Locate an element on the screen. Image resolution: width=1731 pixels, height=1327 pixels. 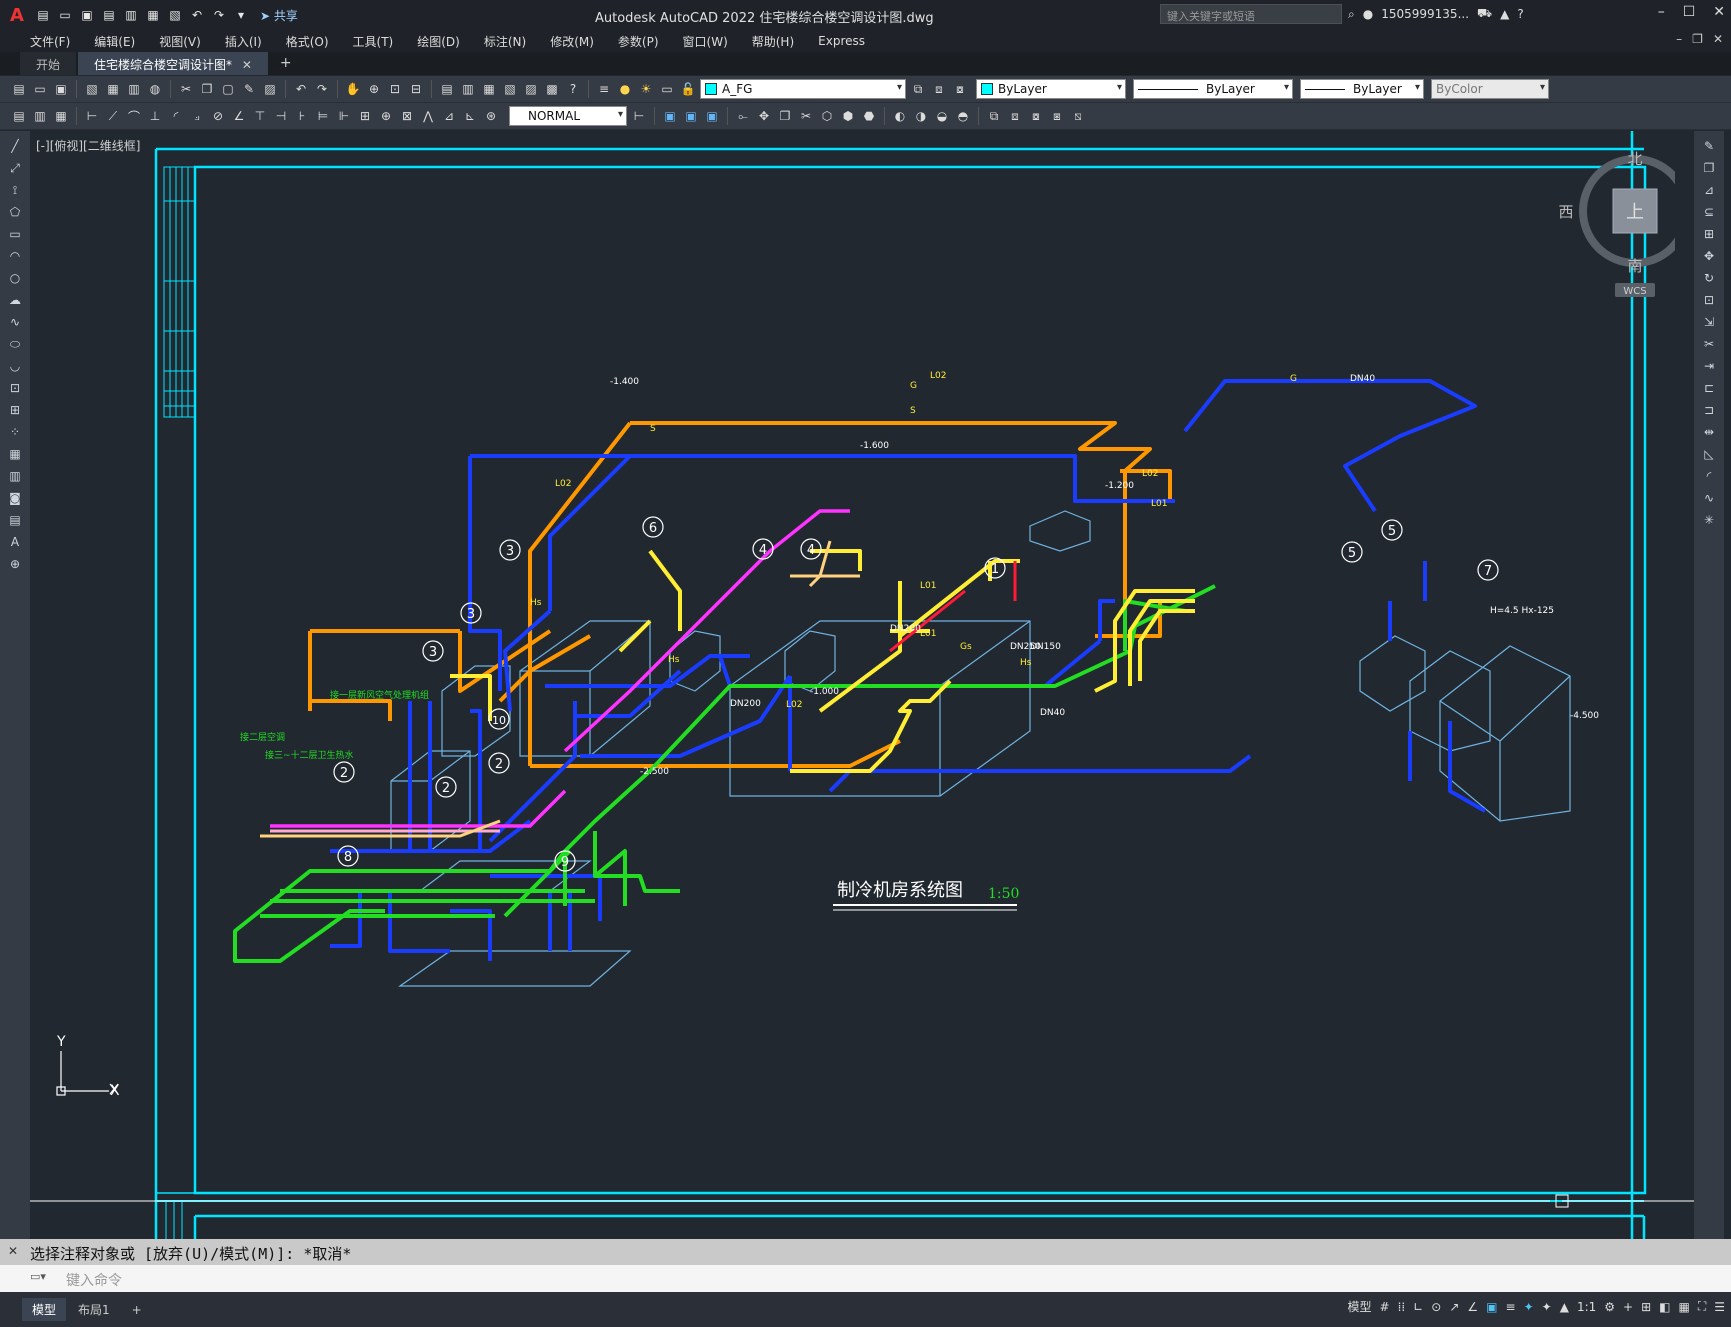
isolate-icon: ◧ is located at coordinates (1664, 1307).